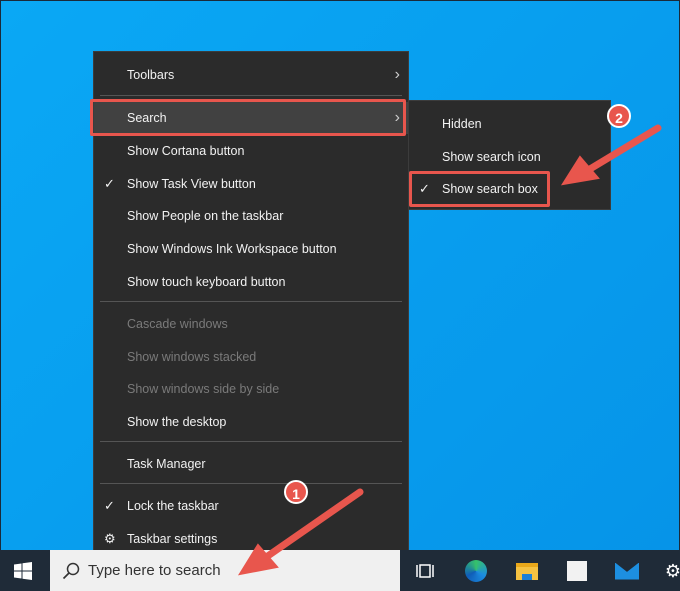 Image resolution: width=680 pixels, height=591 pixels. Describe the element at coordinates (205, 216) in the screenshot. I see `label: Show People on the taskbar` at that location.